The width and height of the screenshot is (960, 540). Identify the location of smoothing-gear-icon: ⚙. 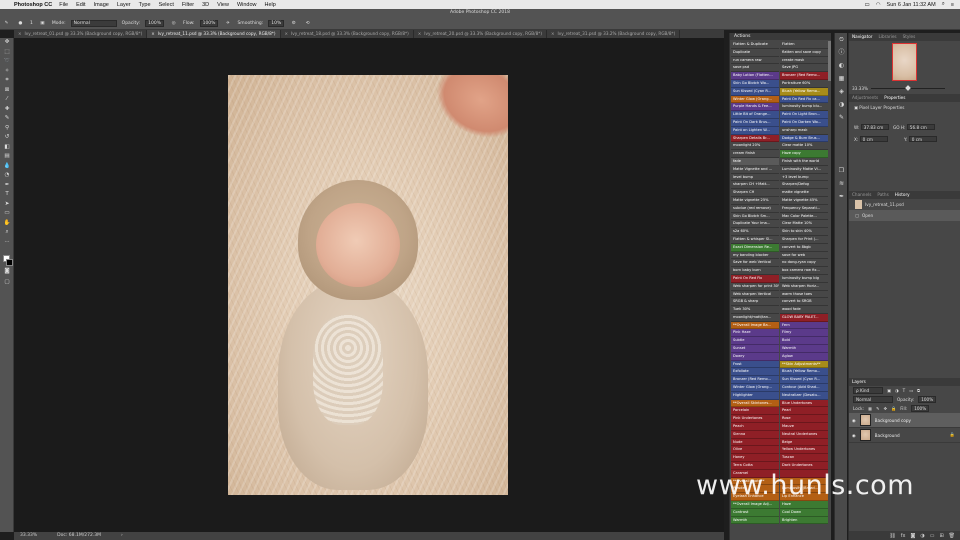
(293, 24).